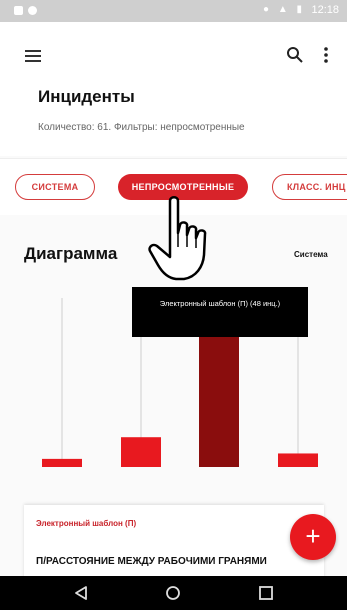 Image resolution: width=347 pixels, height=610 pixels. What do you see at coordinates (141, 127) in the screenshot?
I see `filter-summary: Количество: 61. Фильтры: непросмотренные` at bounding box center [141, 127].